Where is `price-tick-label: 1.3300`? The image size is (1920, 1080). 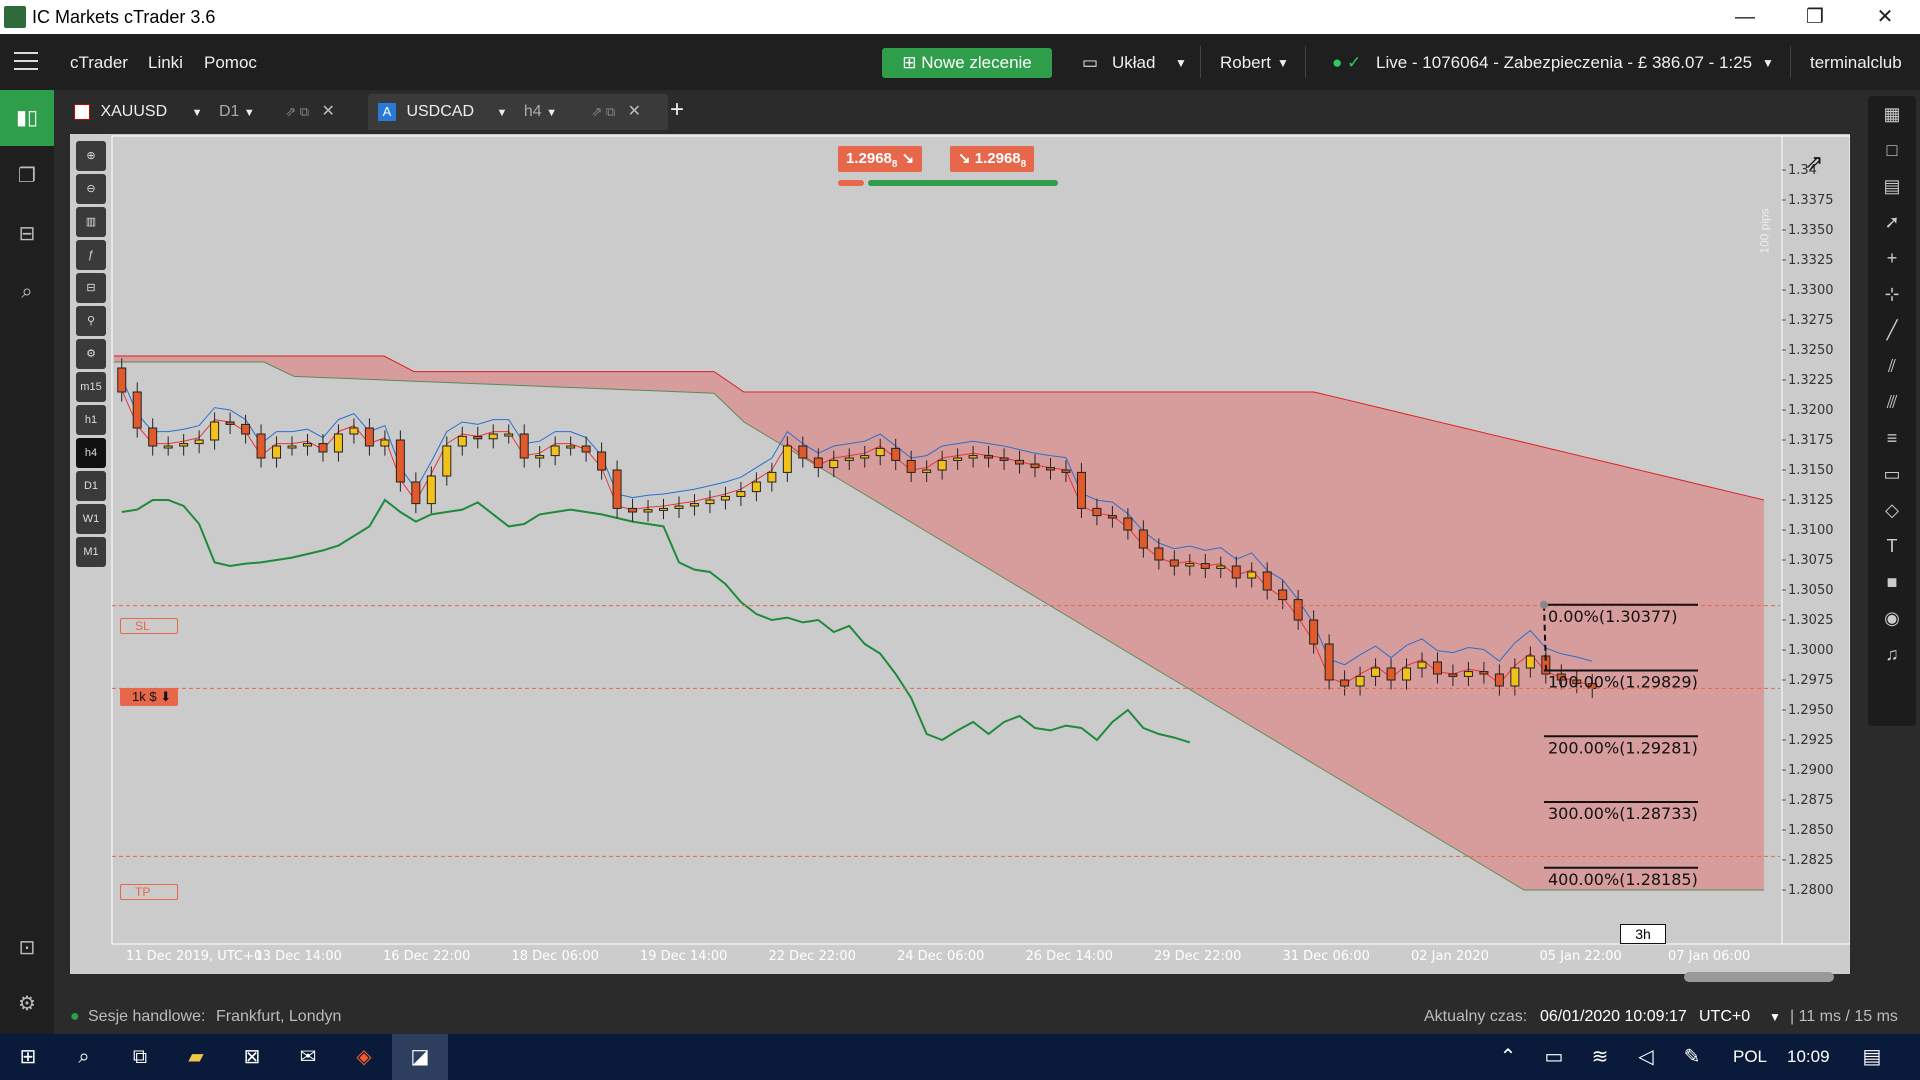
price-tick-label: 1.3300 is located at coordinates (1811, 290).